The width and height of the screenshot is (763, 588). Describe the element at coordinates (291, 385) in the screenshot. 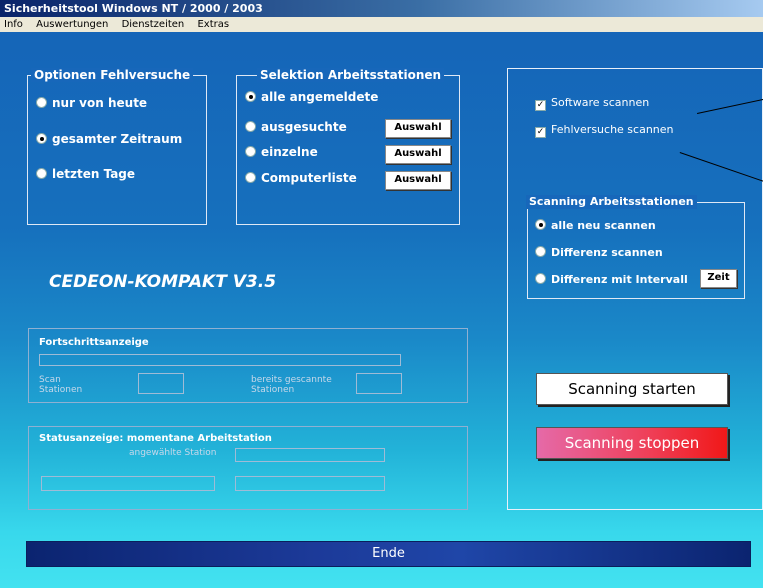

I see `gescannte-stationen-label: bereits gescannte Stationen` at that location.